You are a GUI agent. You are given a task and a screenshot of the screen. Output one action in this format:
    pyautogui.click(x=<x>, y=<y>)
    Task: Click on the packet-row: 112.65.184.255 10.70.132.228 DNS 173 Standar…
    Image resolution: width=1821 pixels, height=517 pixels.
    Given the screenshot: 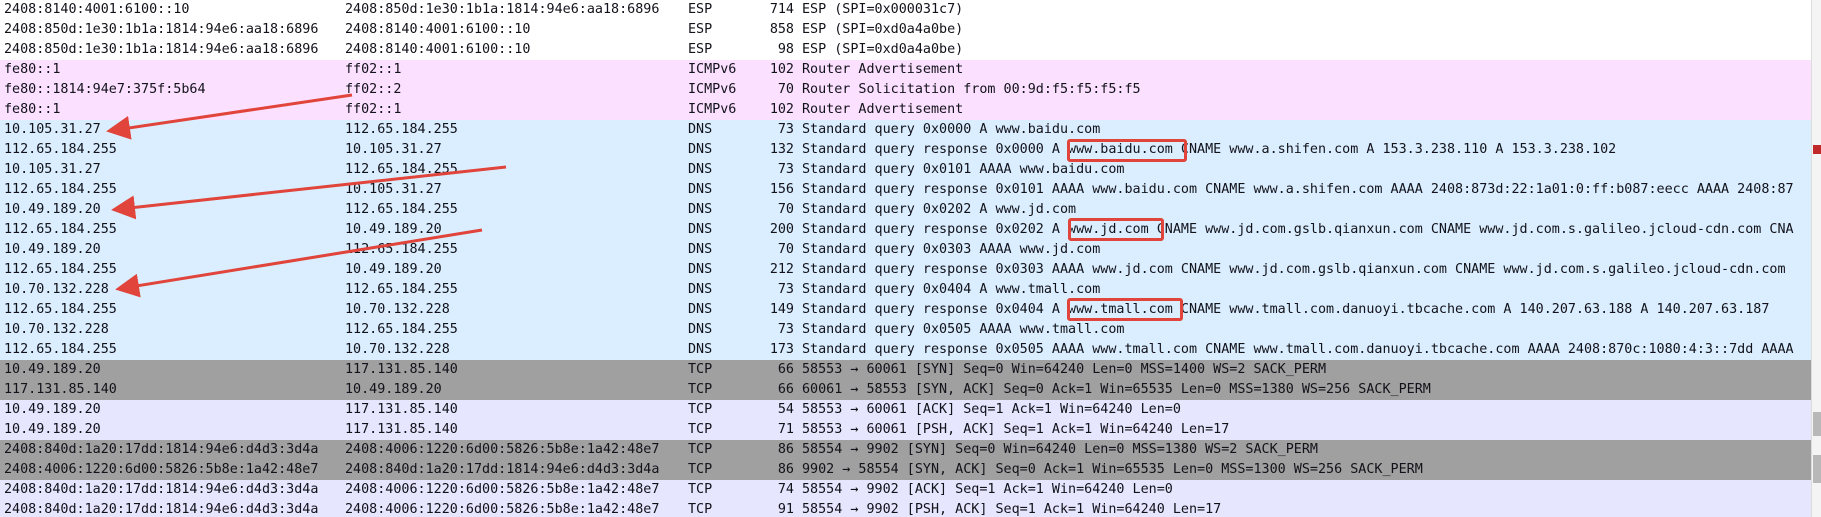 What is the action you would take?
    pyautogui.click(x=906, y=350)
    